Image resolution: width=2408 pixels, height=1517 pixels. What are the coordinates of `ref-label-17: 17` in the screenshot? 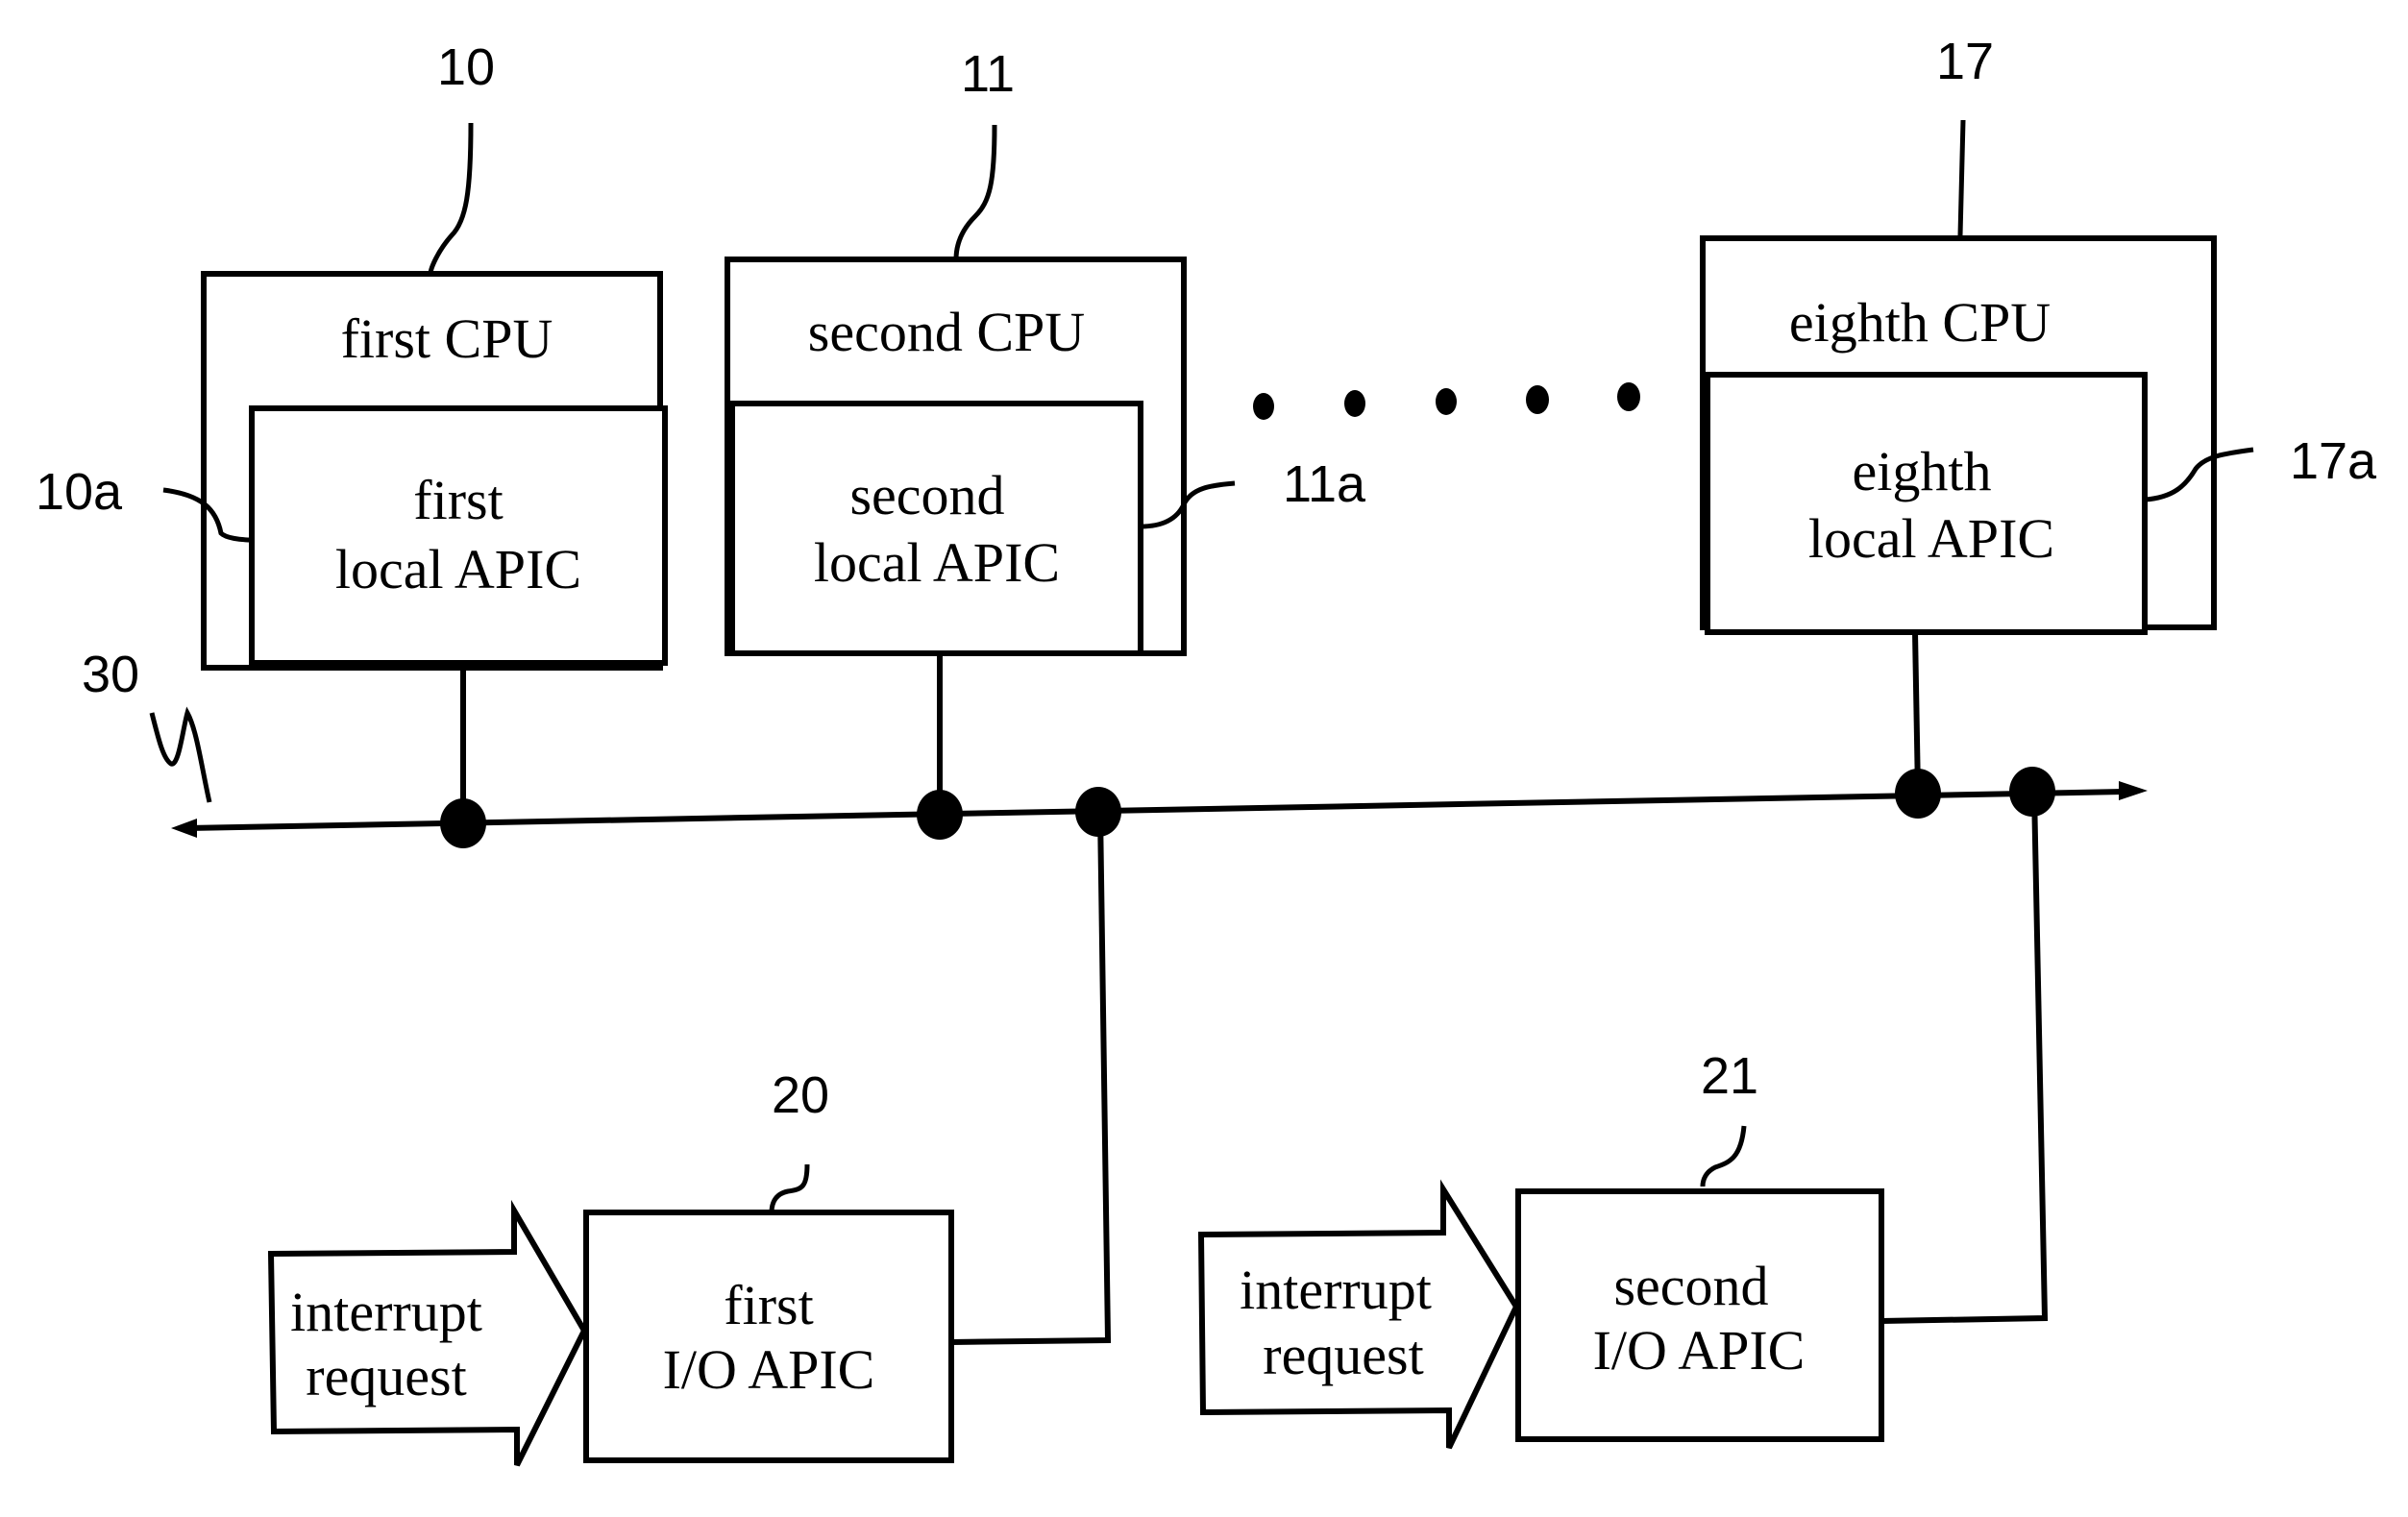 It's located at (1965, 61).